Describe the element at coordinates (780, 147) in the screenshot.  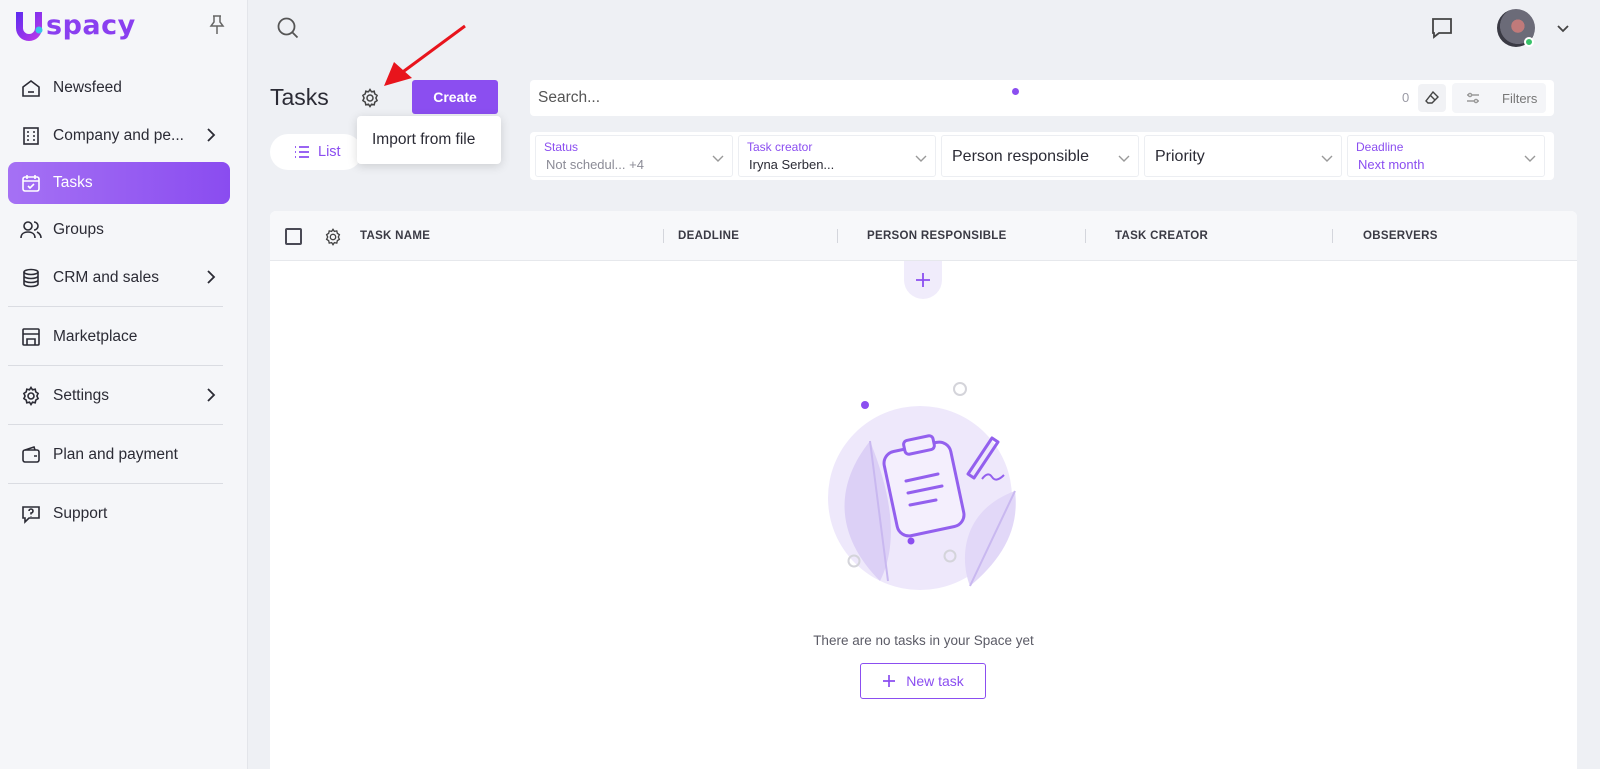
I see `task-creator-filter-label: Task creator` at that location.